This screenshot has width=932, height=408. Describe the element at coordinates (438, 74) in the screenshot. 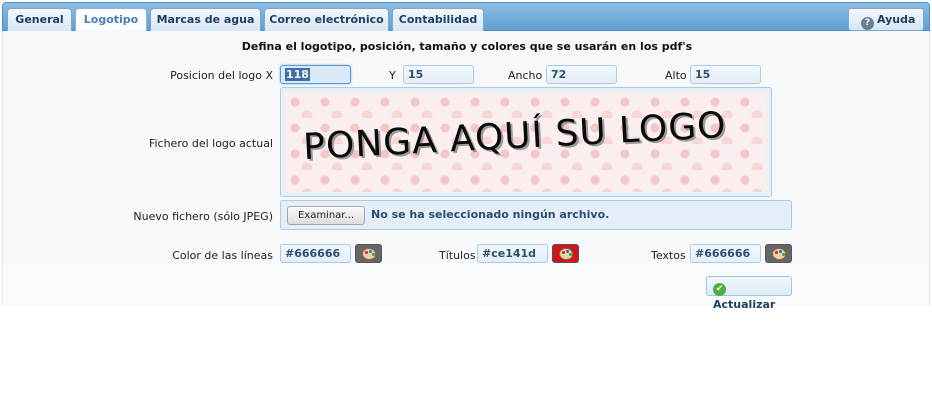

I see `logo-y-input: 15` at that location.